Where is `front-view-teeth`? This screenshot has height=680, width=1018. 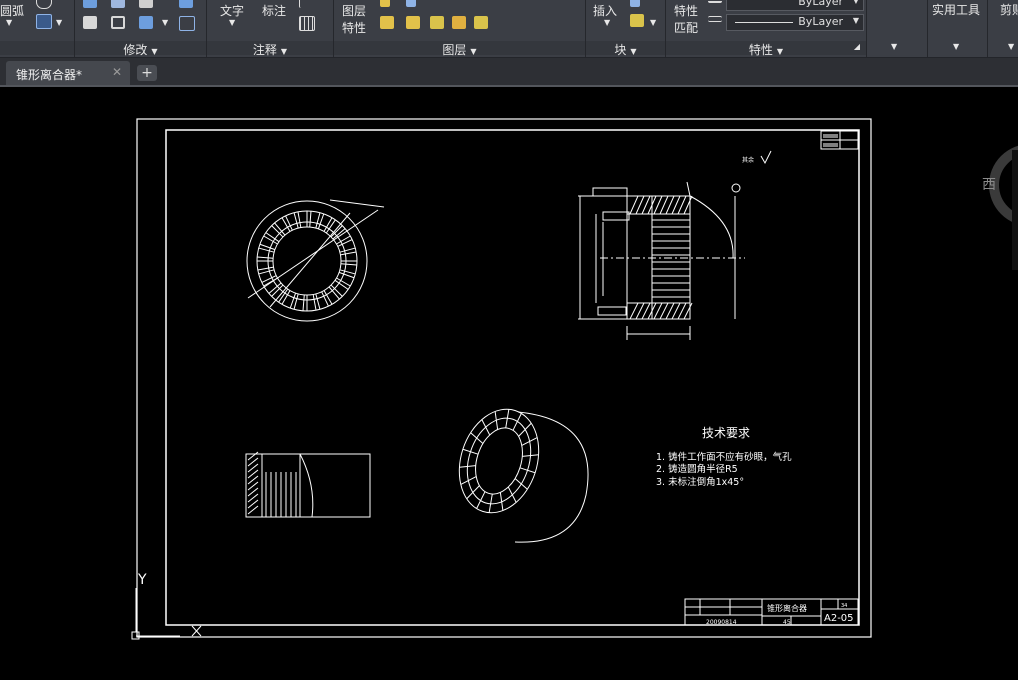 front-view-teeth is located at coordinates (307, 261).